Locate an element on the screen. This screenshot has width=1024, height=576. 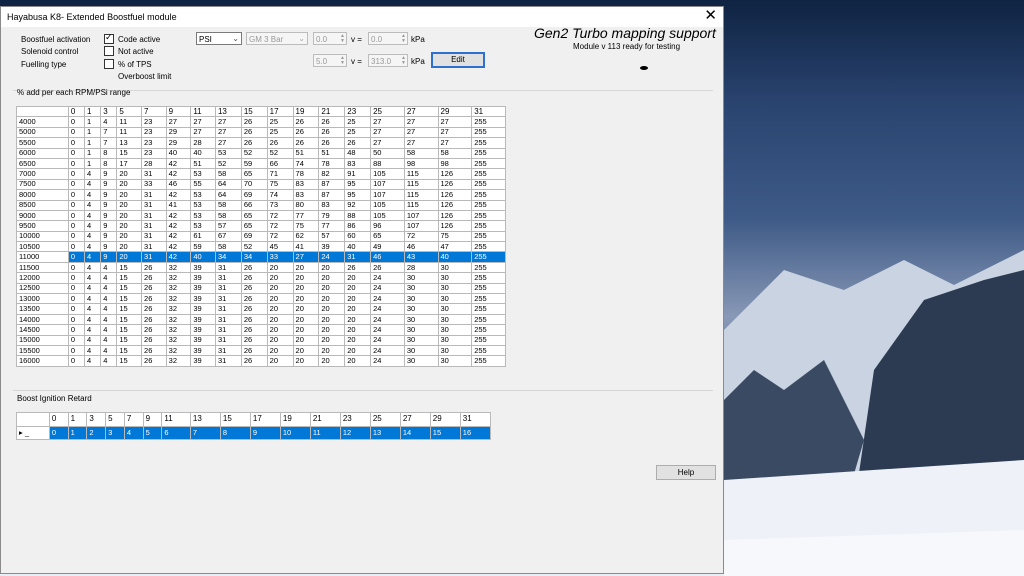
table-cell: 67 is located at coordinates (228, 236).